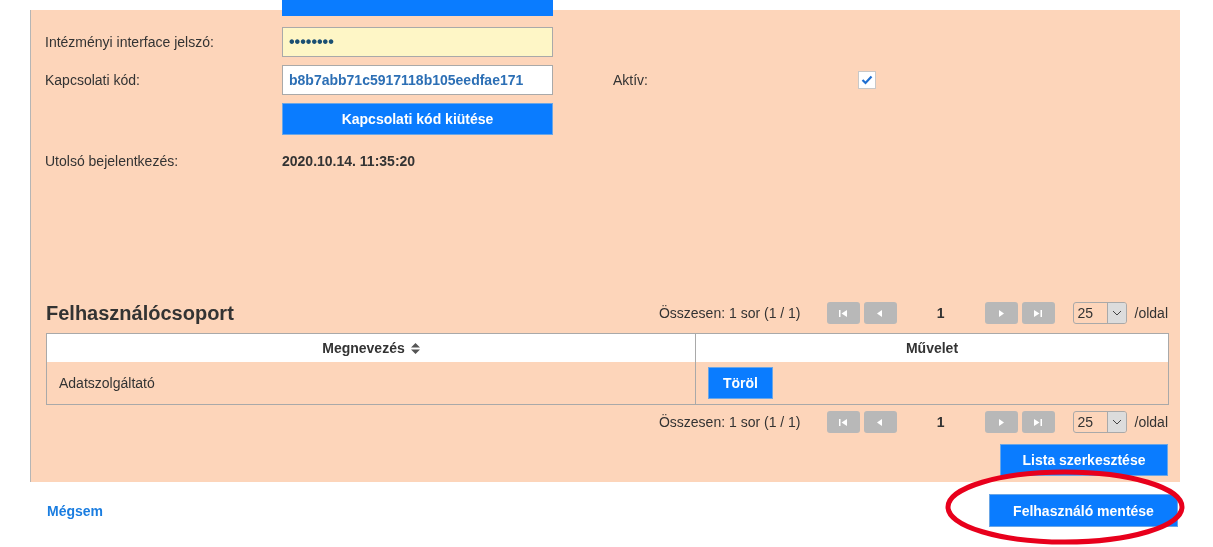  I want to click on connection-code-field: b8b7abb71c5917118b105eedfae171, so click(417, 80).